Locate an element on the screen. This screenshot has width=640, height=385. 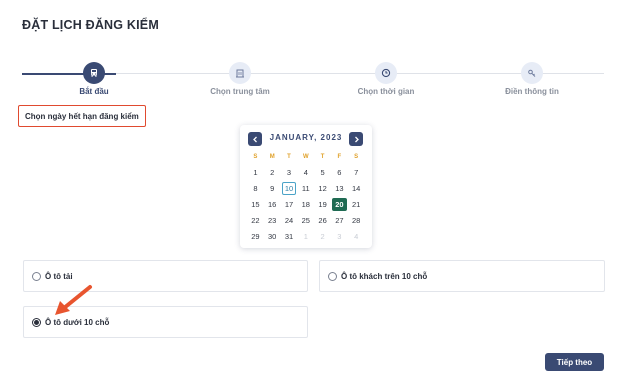
calendar-day: 13 is located at coordinates (339, 188).